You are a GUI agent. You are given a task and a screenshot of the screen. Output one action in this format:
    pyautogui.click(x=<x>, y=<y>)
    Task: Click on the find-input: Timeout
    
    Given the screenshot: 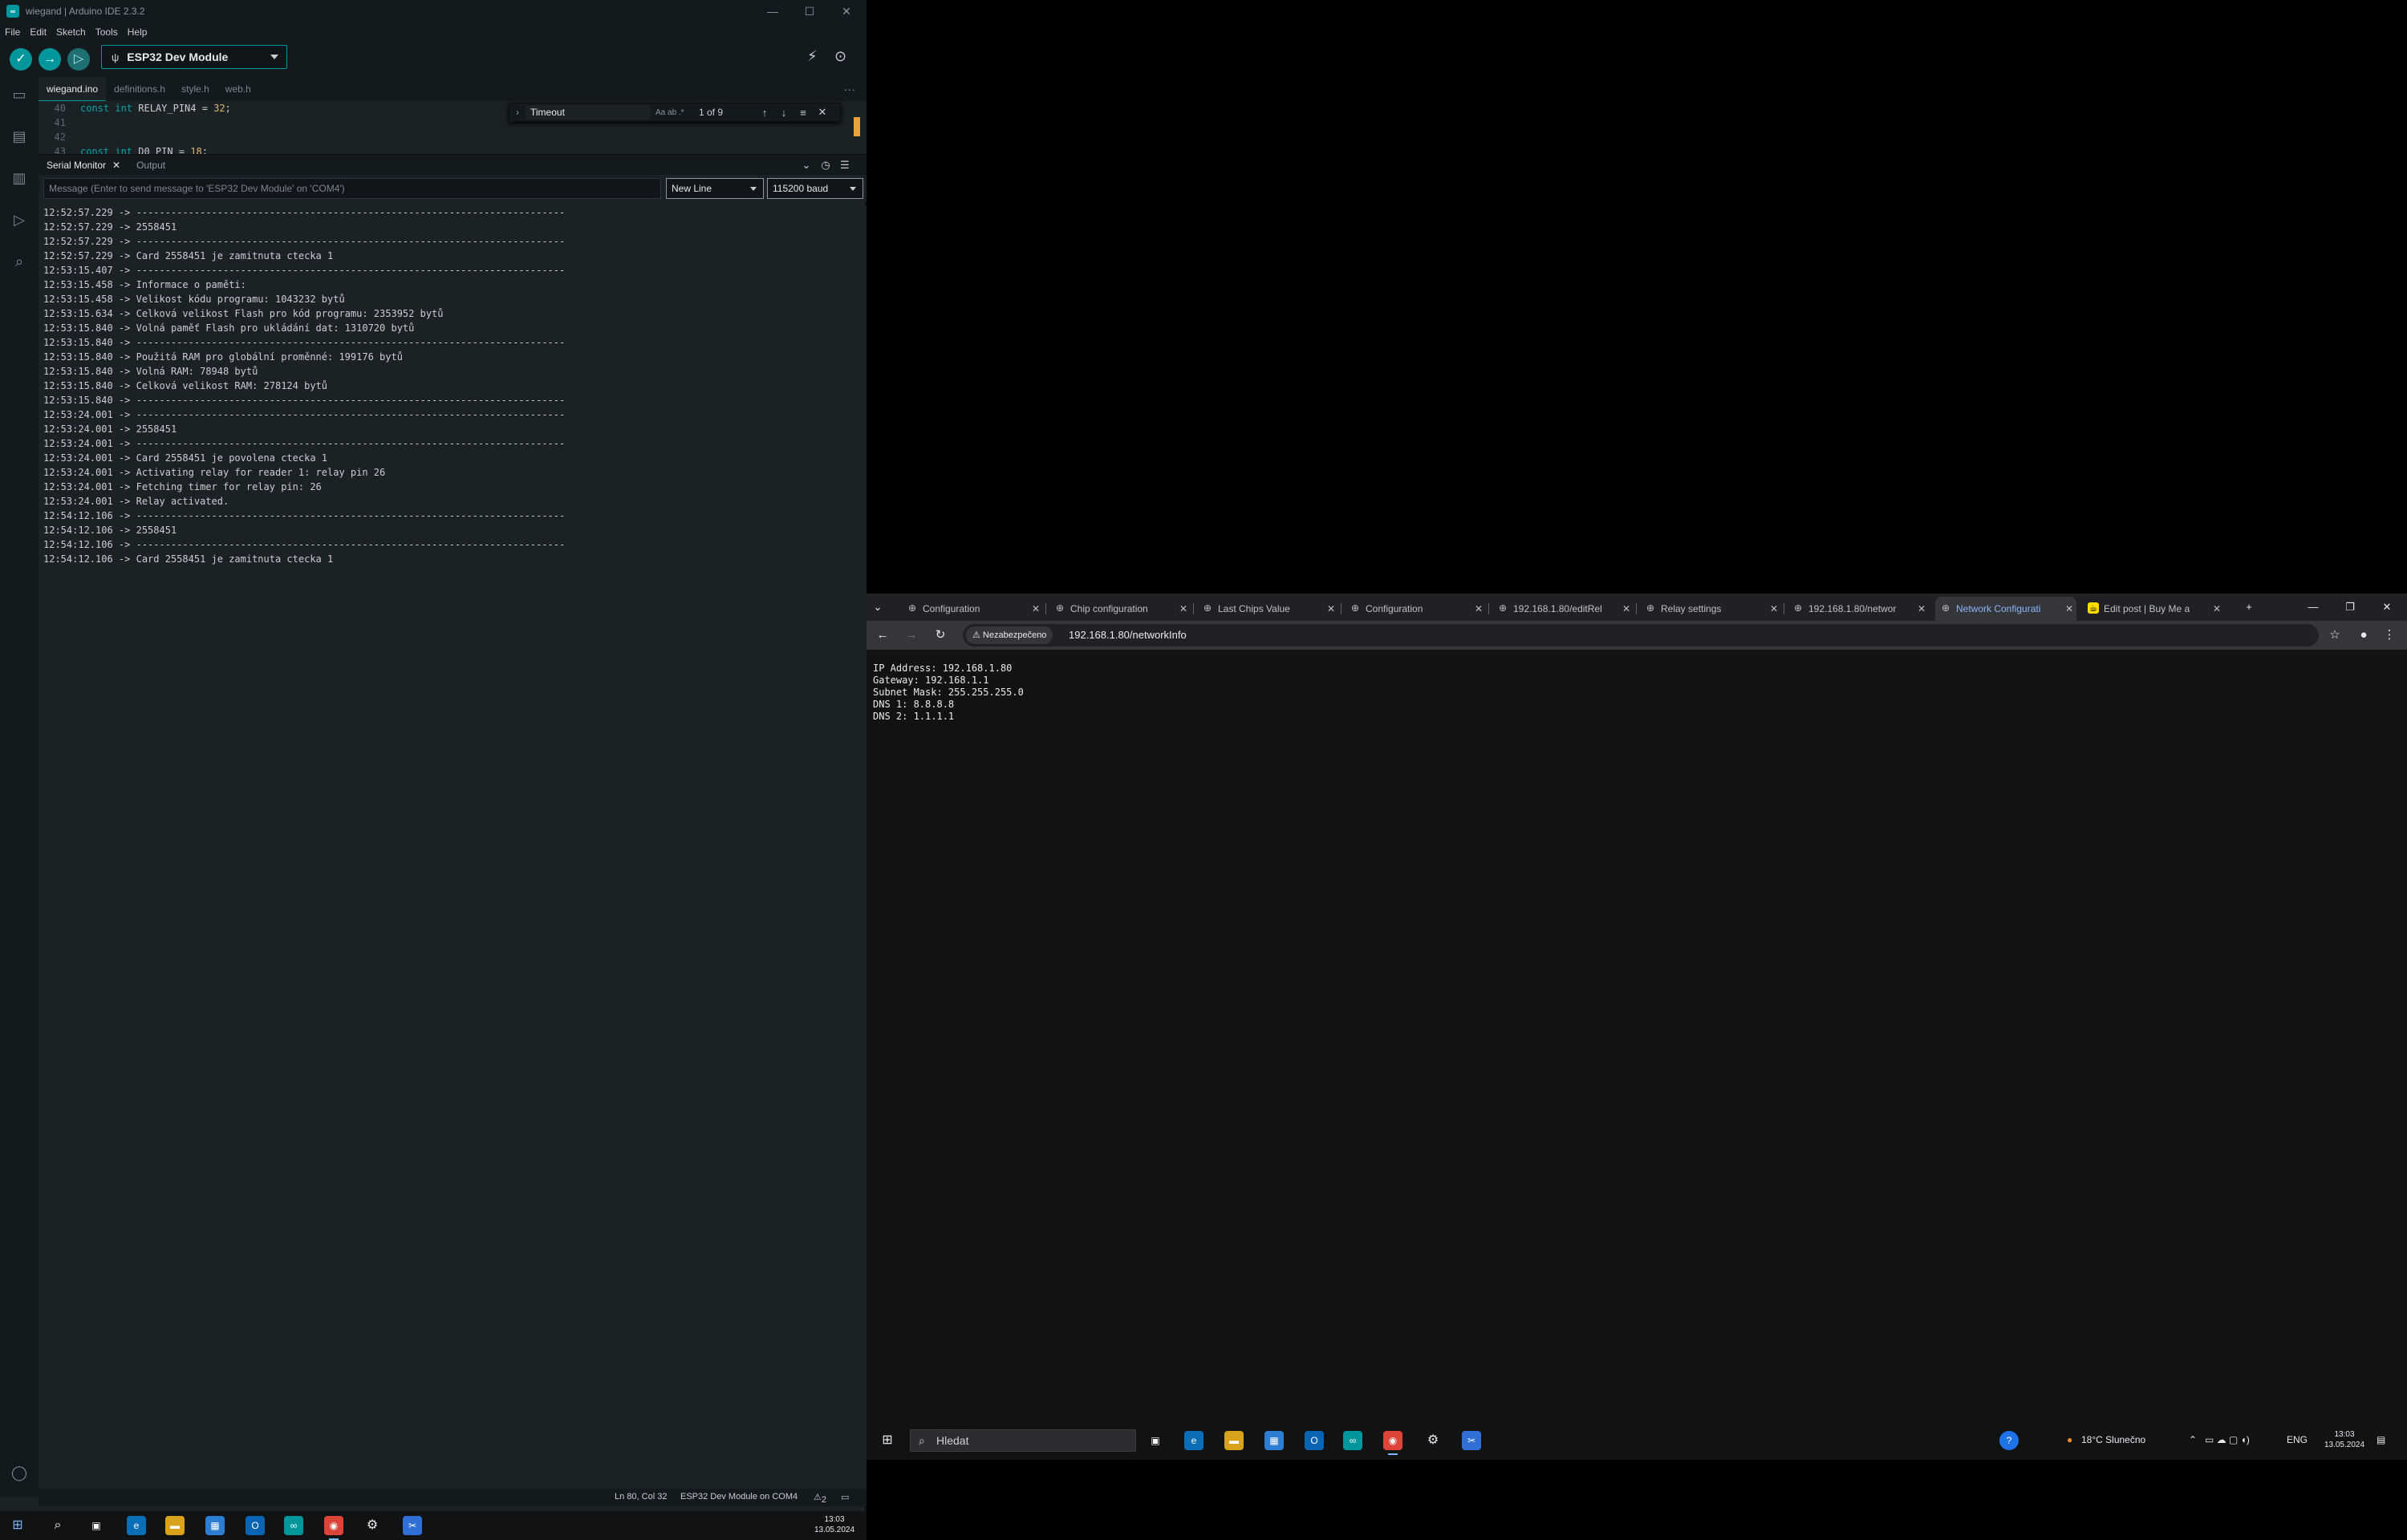 What is the action you would take?
    pyautogui.click(x=589, y=112)
    